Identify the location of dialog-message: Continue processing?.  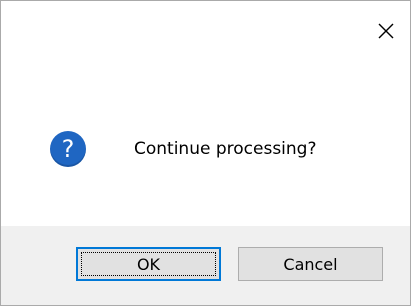
(225, 149).